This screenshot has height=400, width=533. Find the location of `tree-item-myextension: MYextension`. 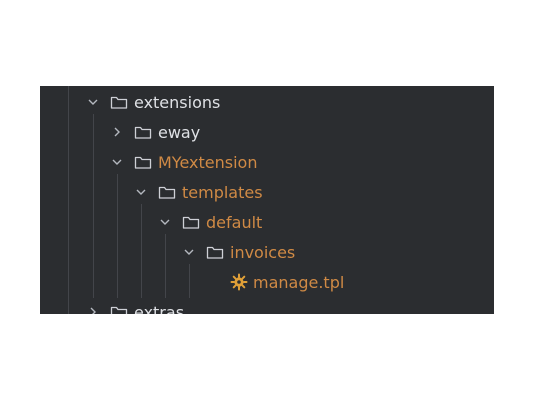

tree-item-myextension: MYextension is located at coordinates (267, 162).